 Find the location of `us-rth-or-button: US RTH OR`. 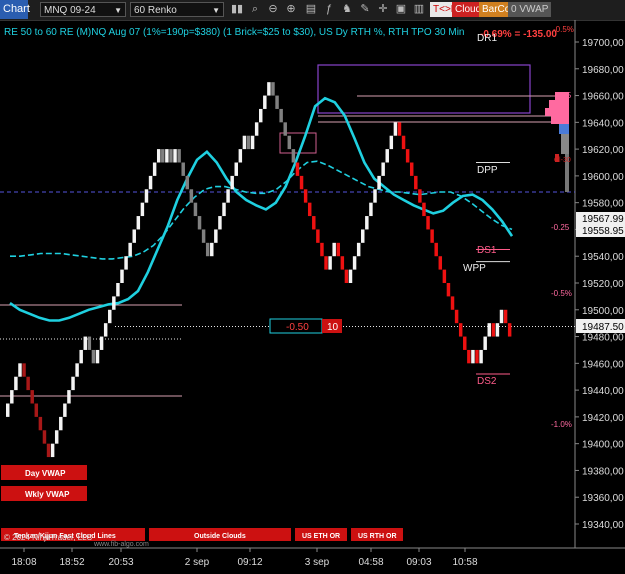

us-rth-or-button: US RTH OR is located at coordinates (377, 534).